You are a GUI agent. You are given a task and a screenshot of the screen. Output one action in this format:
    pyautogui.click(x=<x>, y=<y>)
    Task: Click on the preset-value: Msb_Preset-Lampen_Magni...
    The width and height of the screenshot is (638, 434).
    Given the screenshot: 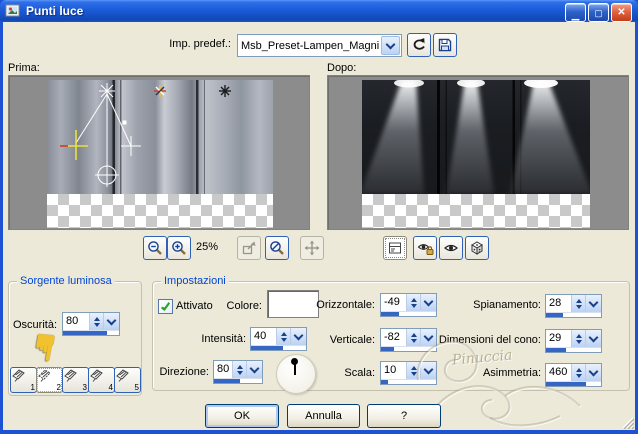 What is the action you would take?
    pyautogui.click(x=309, y=46)
    